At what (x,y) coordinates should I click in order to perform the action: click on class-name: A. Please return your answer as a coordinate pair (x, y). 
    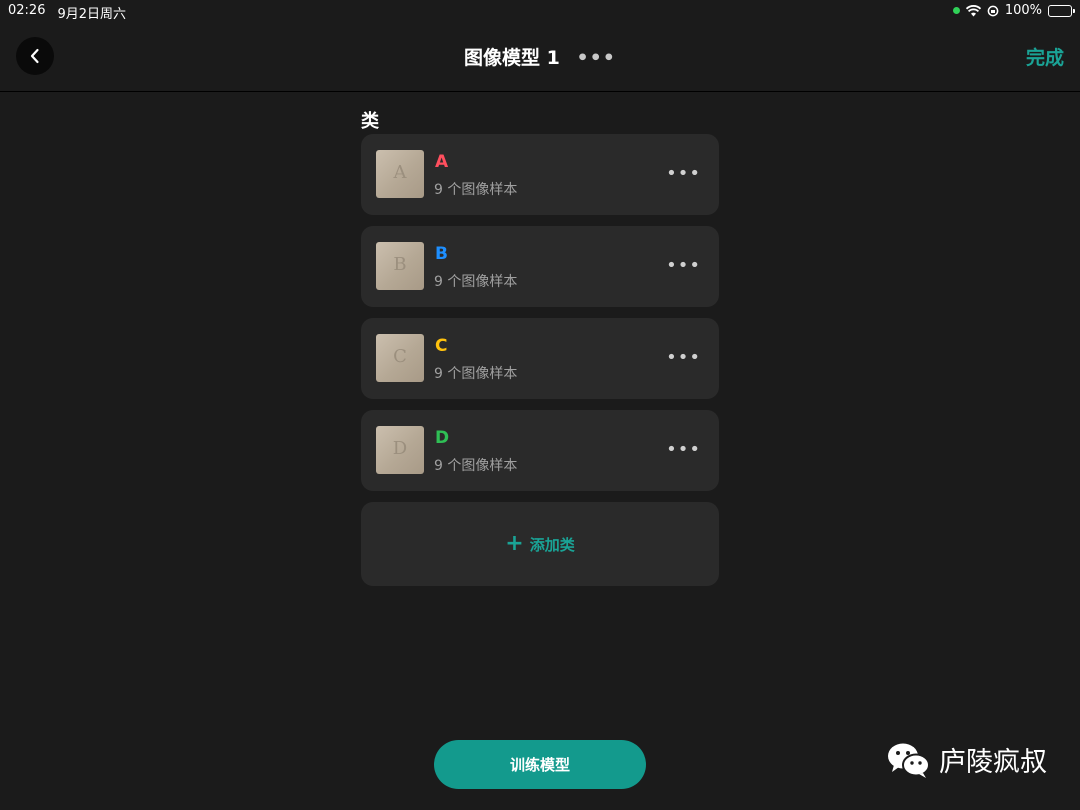
    Looking at the image, I should click on (442, 162).